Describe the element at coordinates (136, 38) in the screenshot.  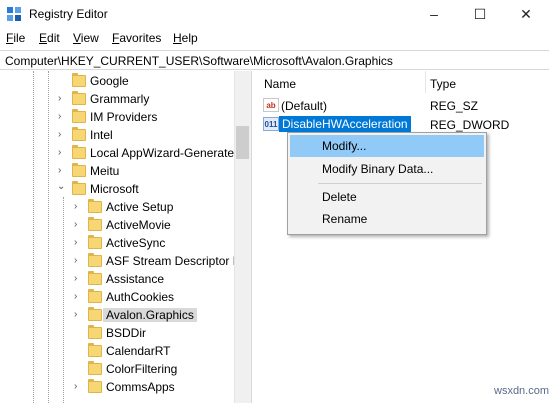
I see `menu-favorites: Favorites` at that location.